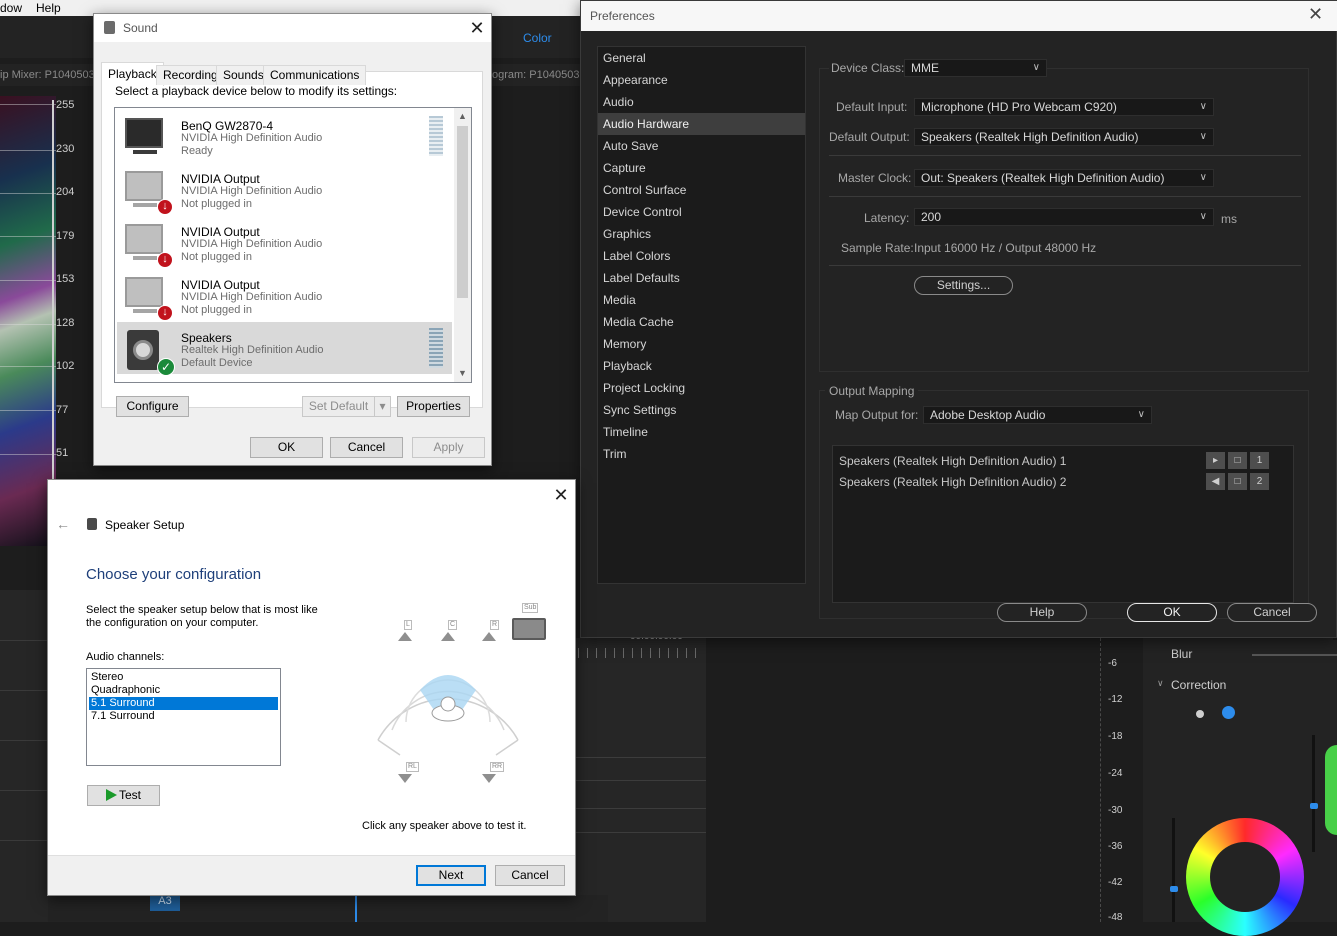  Describe the element at coordinates (190, 75) in the screenshot. I see `tab-recording: Recording` at that location.